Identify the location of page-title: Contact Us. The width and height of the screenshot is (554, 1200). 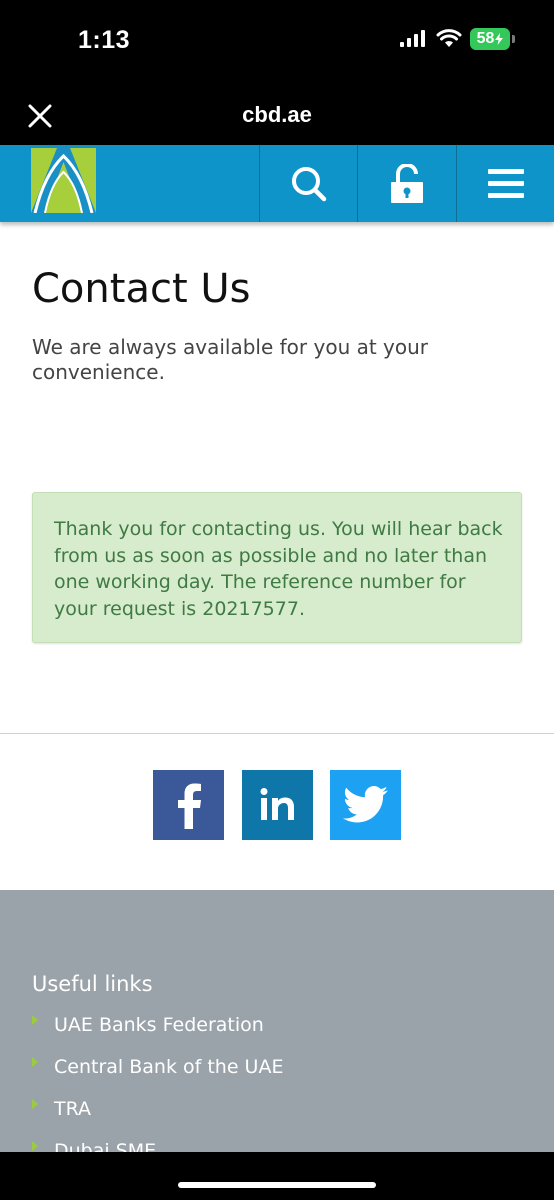
(141, 289).